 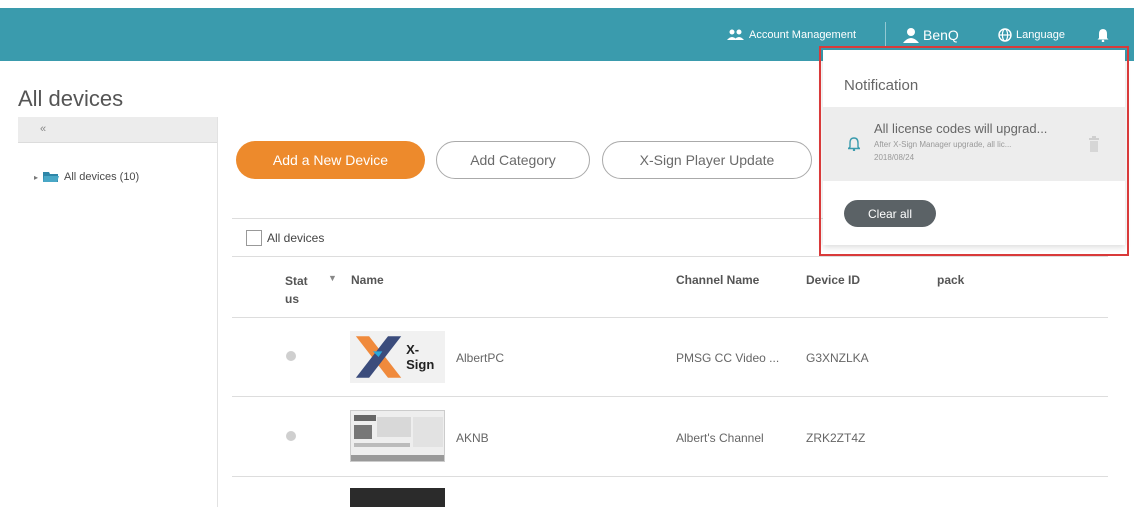 I want to click on status-header-line2: us, so click(x=292, y=299).